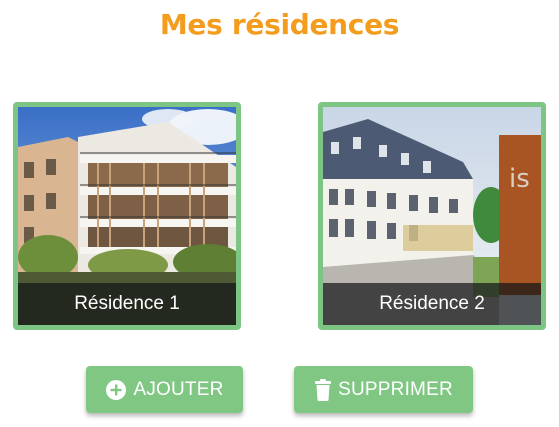 The width and height of the screenshot is (559, 427). What do you see at coordinates (323, 389) in the screenshot?
I see `trash-icon` at bounding box center [323, 389].